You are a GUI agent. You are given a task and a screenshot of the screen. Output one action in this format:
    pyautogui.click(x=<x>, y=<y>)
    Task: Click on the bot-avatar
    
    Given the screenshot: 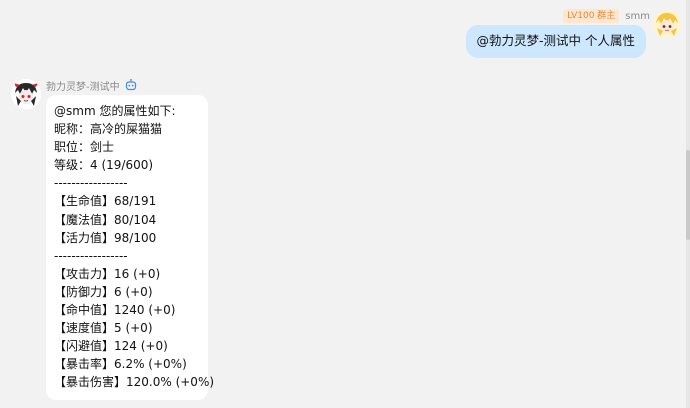 What is the action you would take?
    pyautogui.click(x=26, y=94)
    